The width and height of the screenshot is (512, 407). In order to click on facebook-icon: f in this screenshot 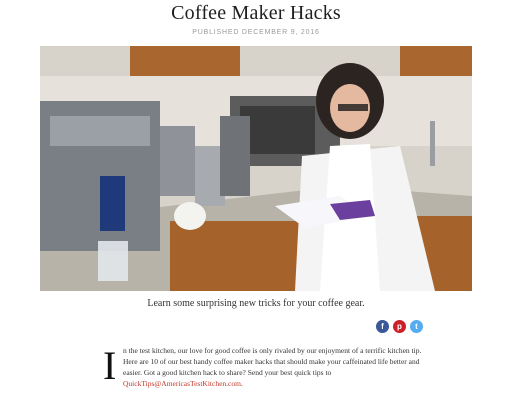, I will do `click(382, 326)`.